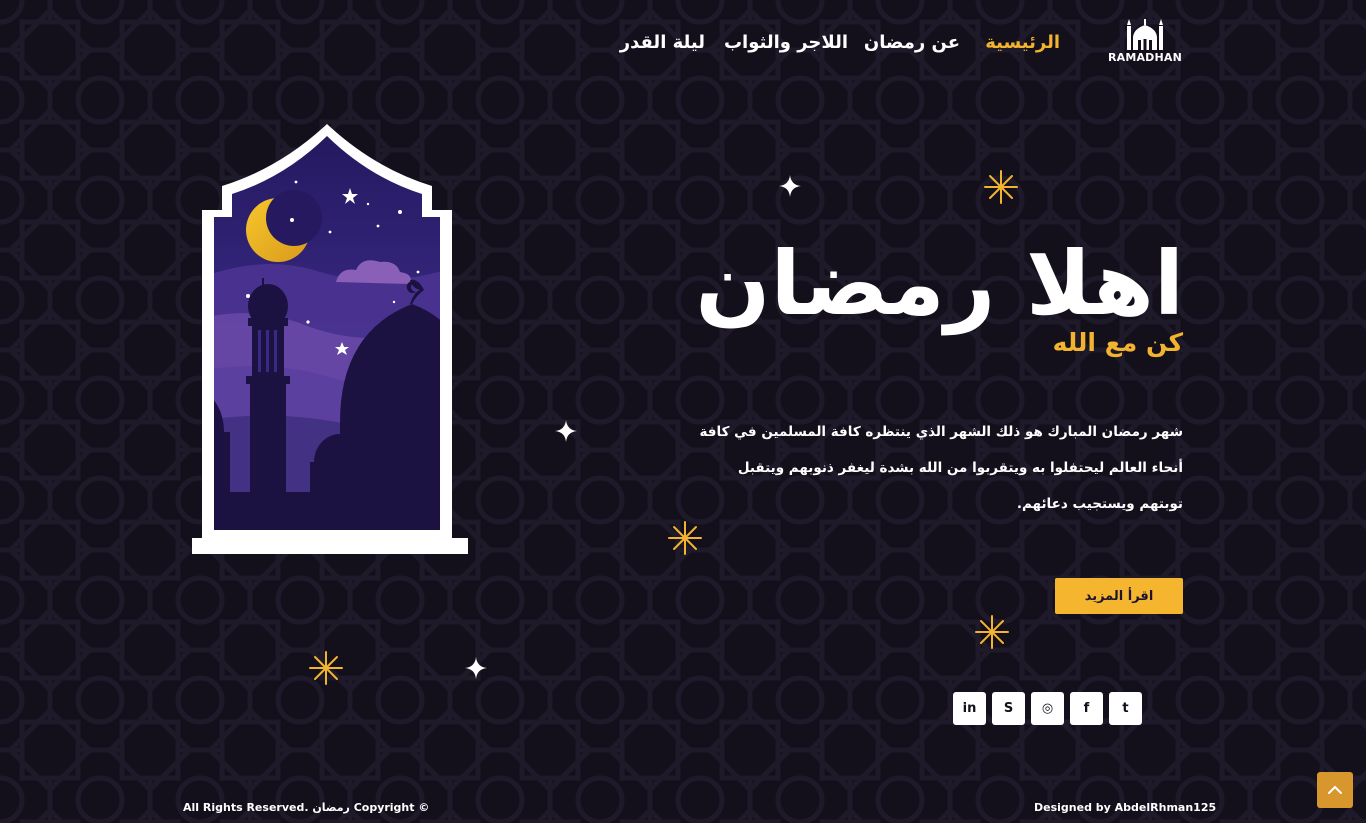 Image resolution: width=1366 pixels, height=823 pixels. What do you see at coordinates (662, 43) in the screenshot?
I see `nav-item-laylat-al-qadr: ليلة القدر` at bounding box center [662, 43].